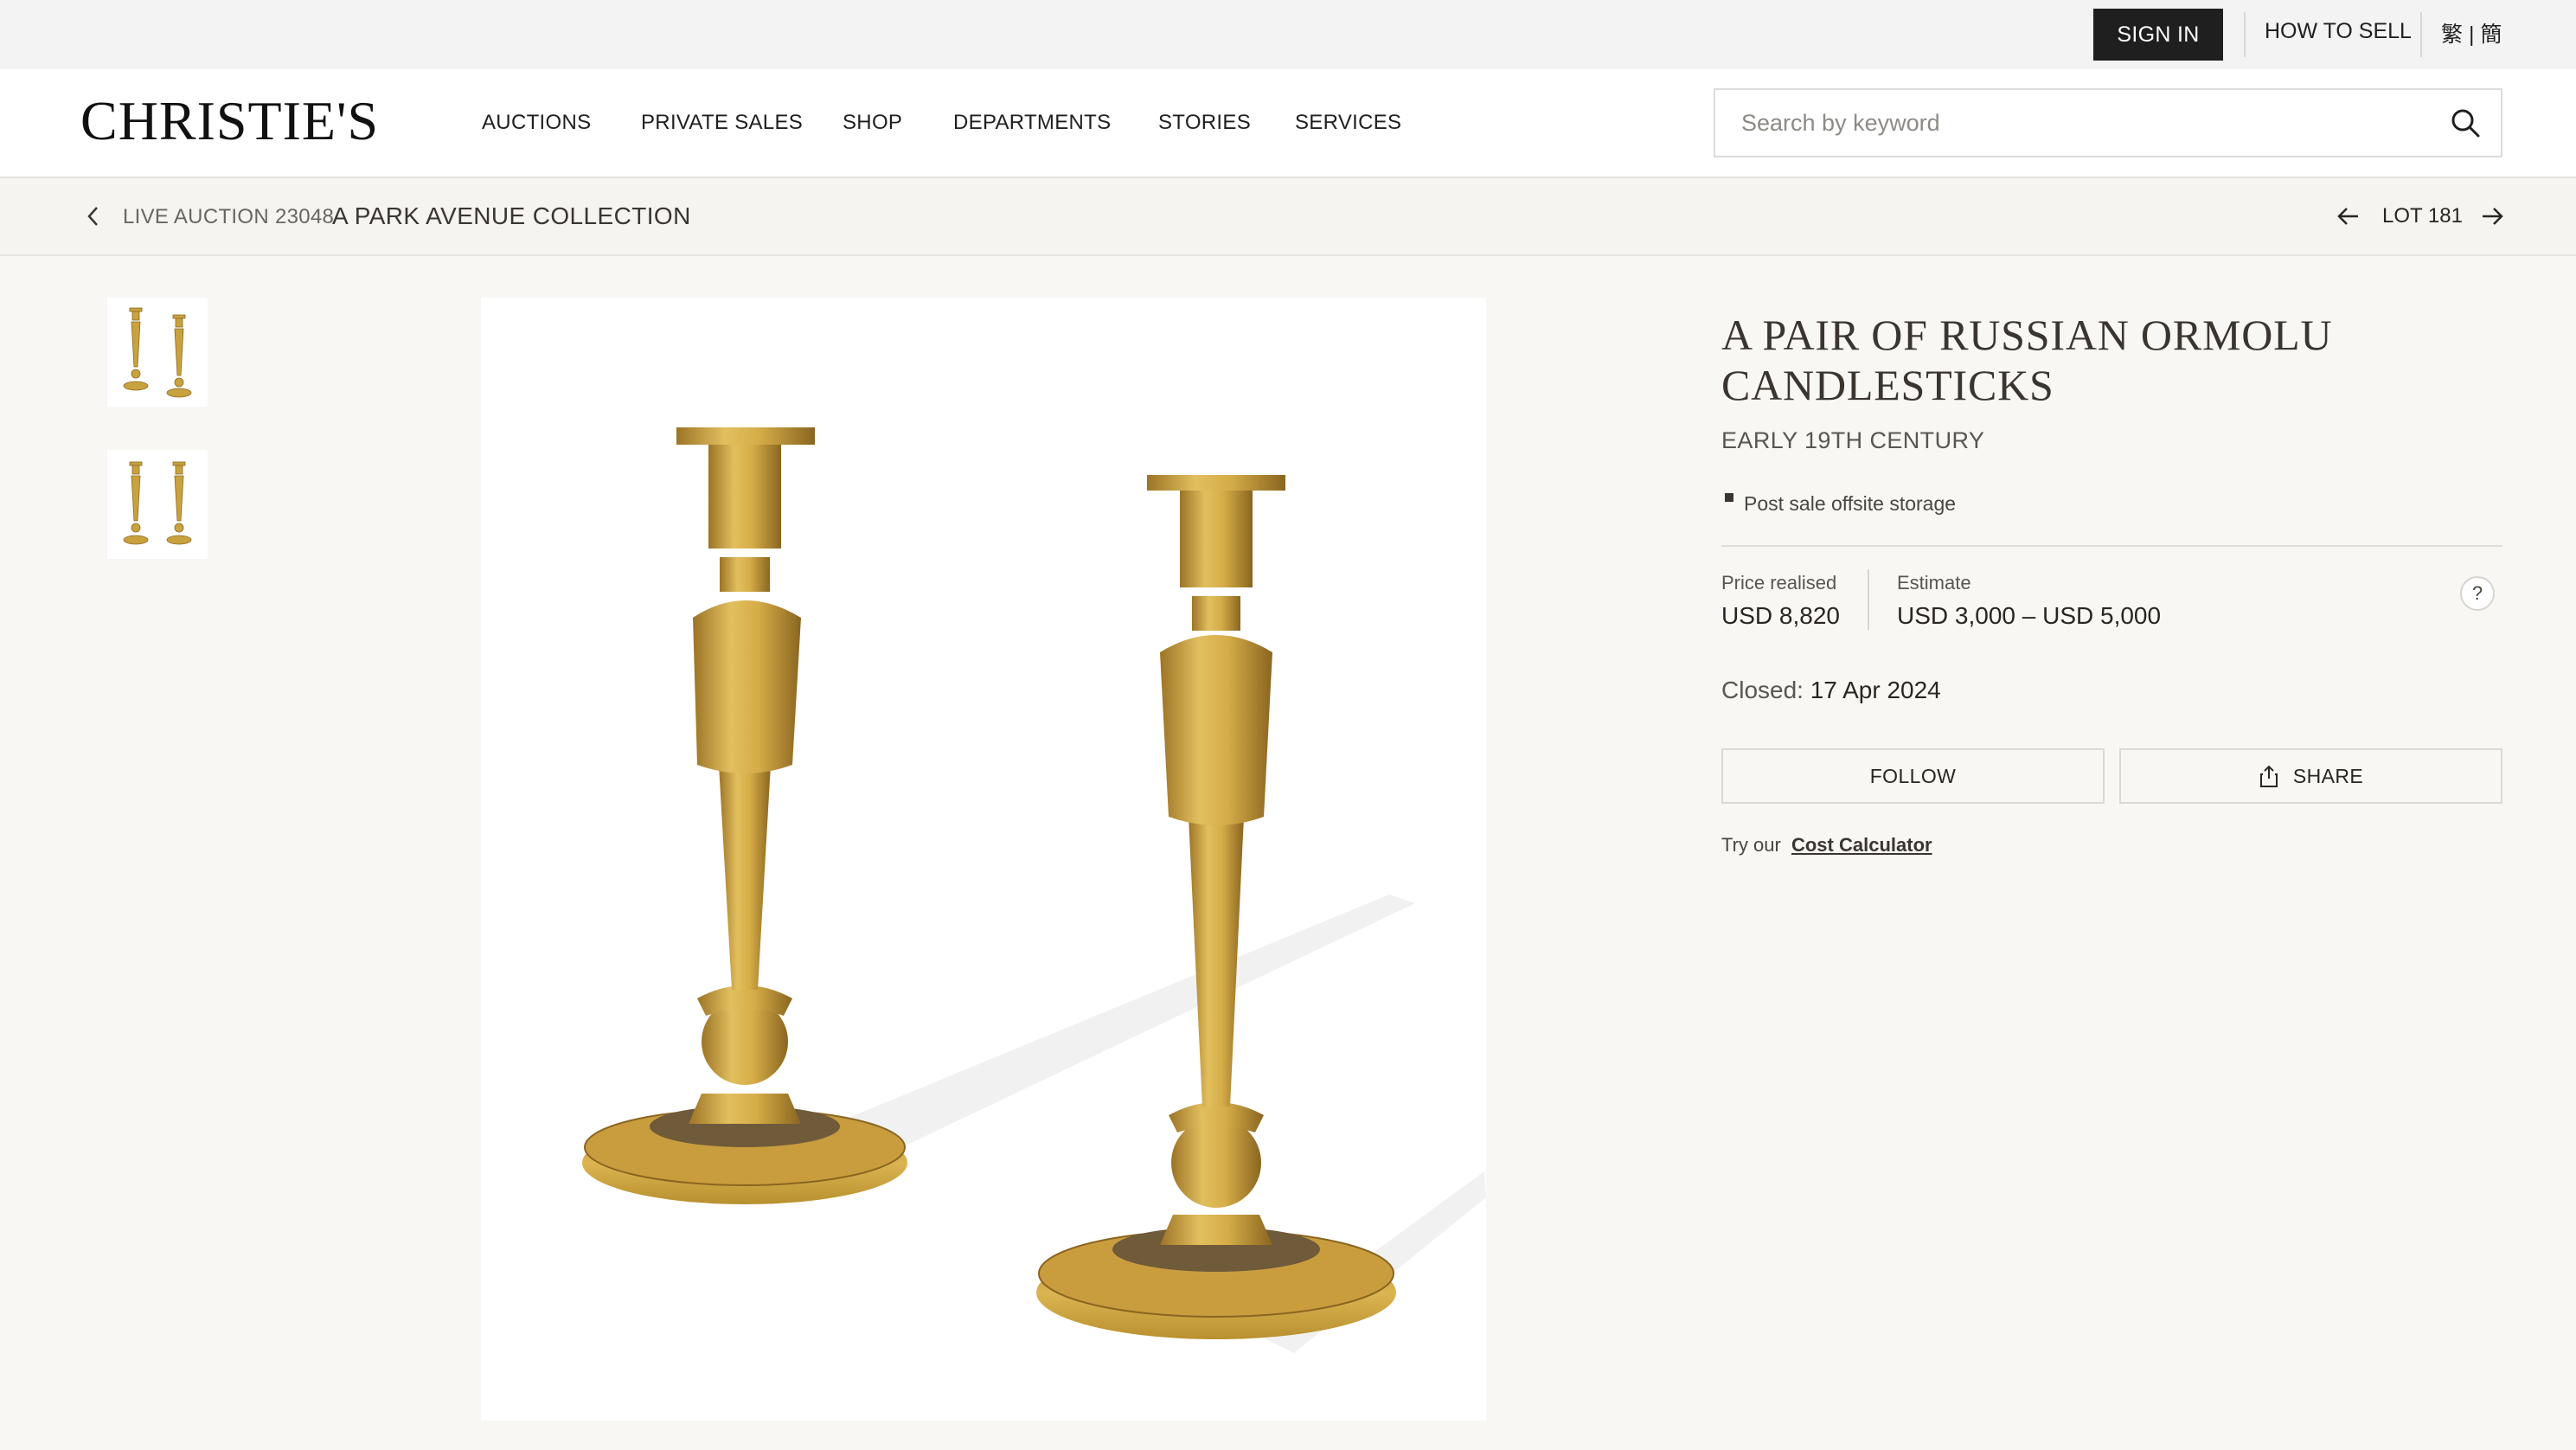 The width and height of the screenshot is (2576, 1450). I want to click on share-label: SHARE, so click(2328, 776).